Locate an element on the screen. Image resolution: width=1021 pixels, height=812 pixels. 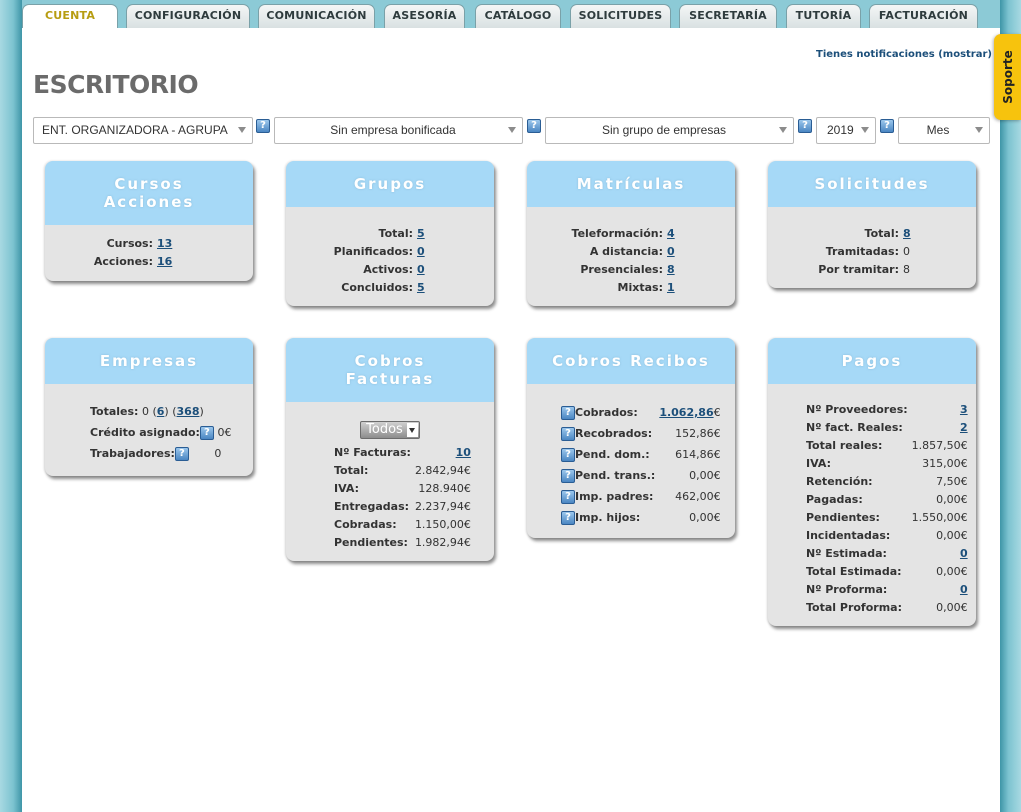
solicitudes-card-body: Total: 8 Tramitadas: 0 Por tramitar: 8 is located at coordinates (872, 247).